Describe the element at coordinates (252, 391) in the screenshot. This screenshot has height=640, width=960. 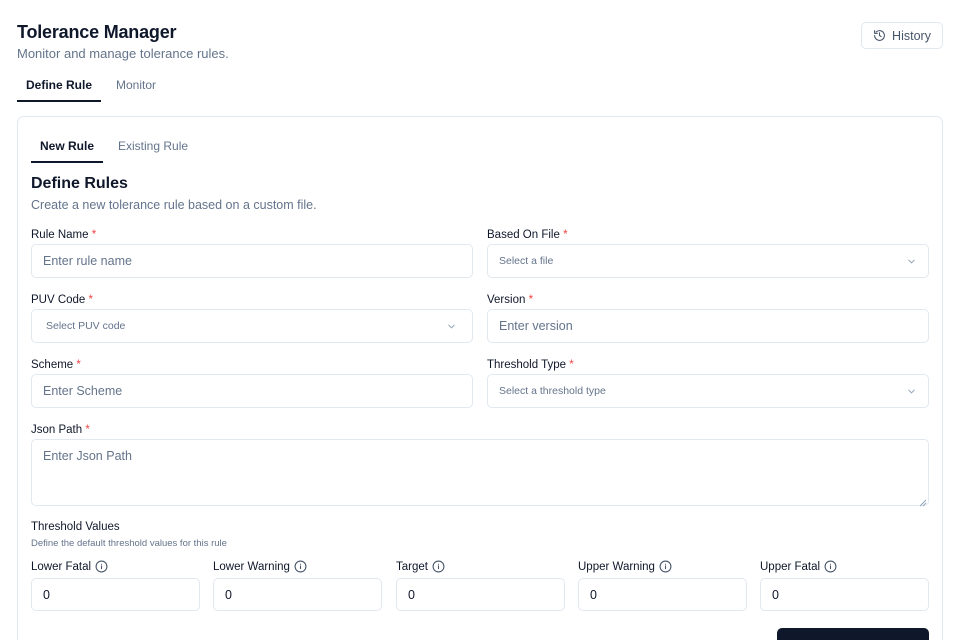
I see `scheme-input: Enter Scheme` at that location.